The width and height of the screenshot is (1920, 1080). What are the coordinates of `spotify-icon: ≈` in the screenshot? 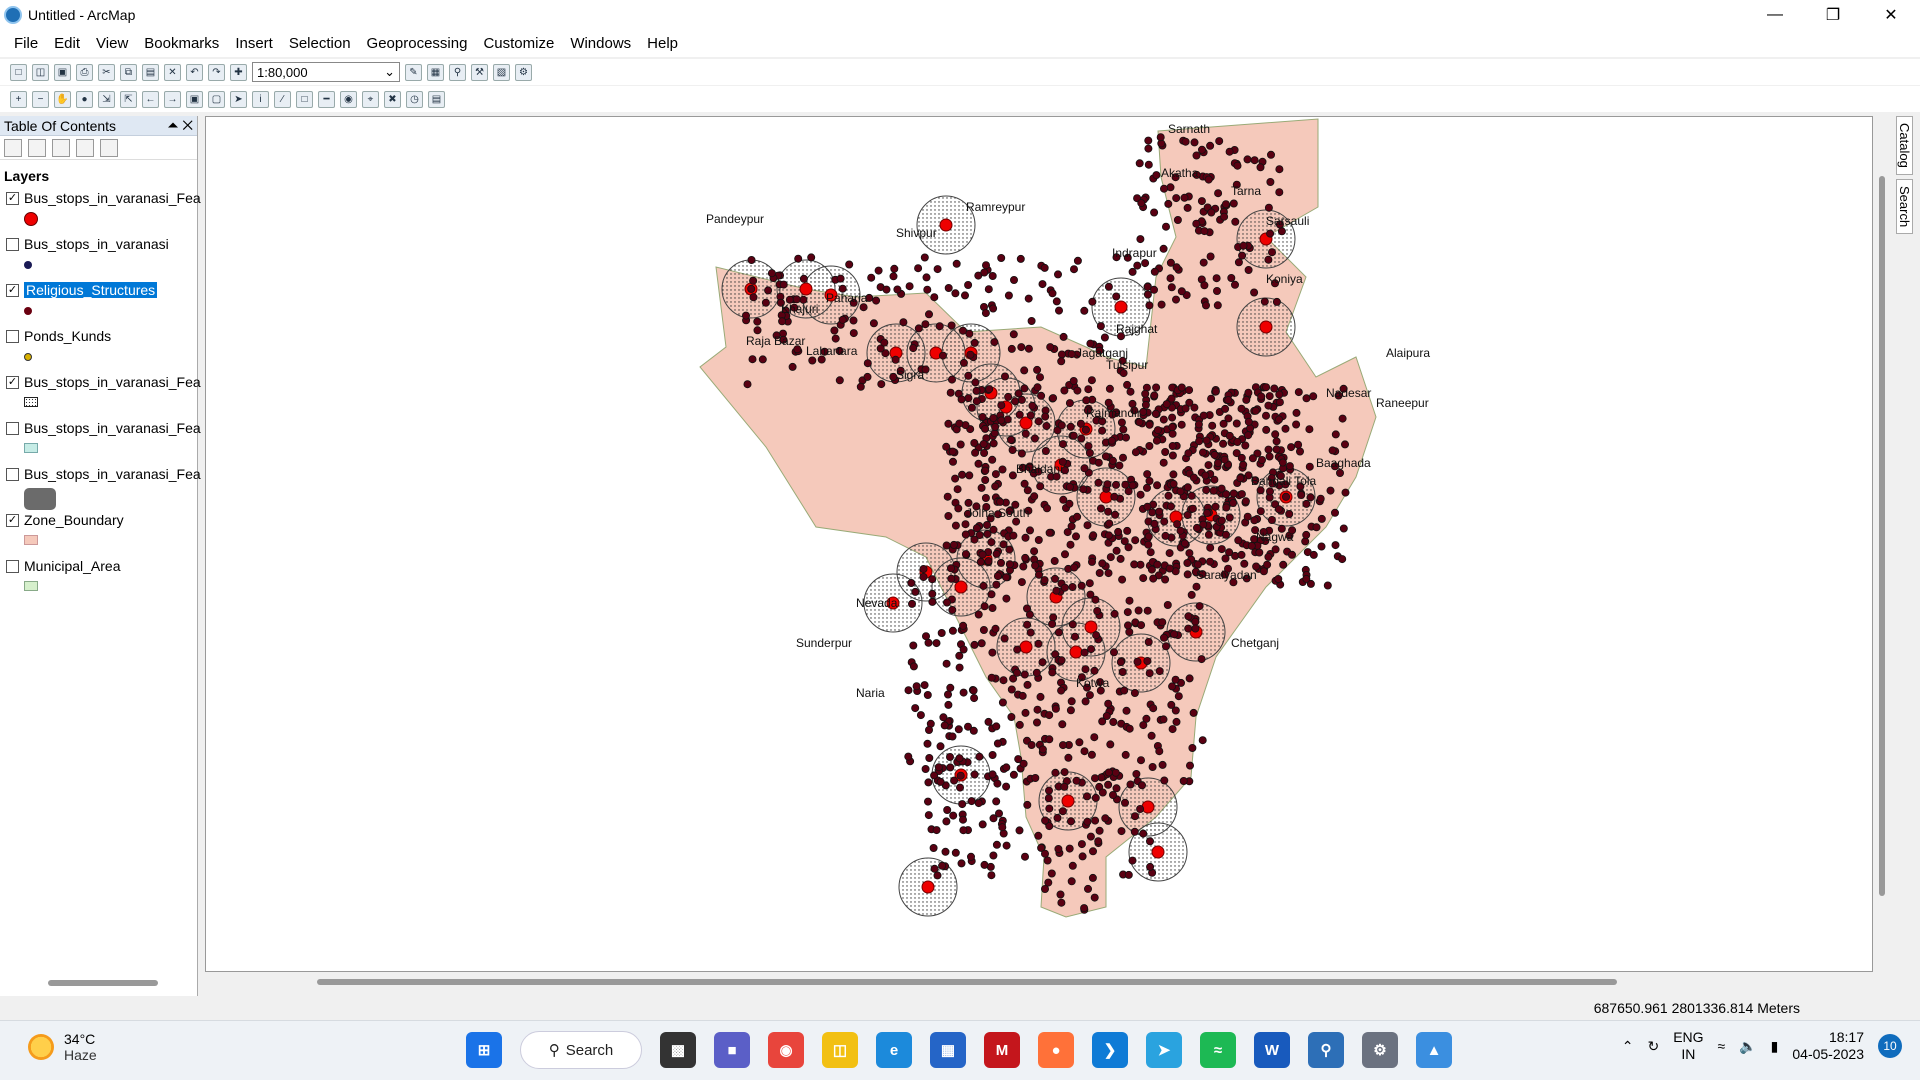 It's located at (1218, 1050).